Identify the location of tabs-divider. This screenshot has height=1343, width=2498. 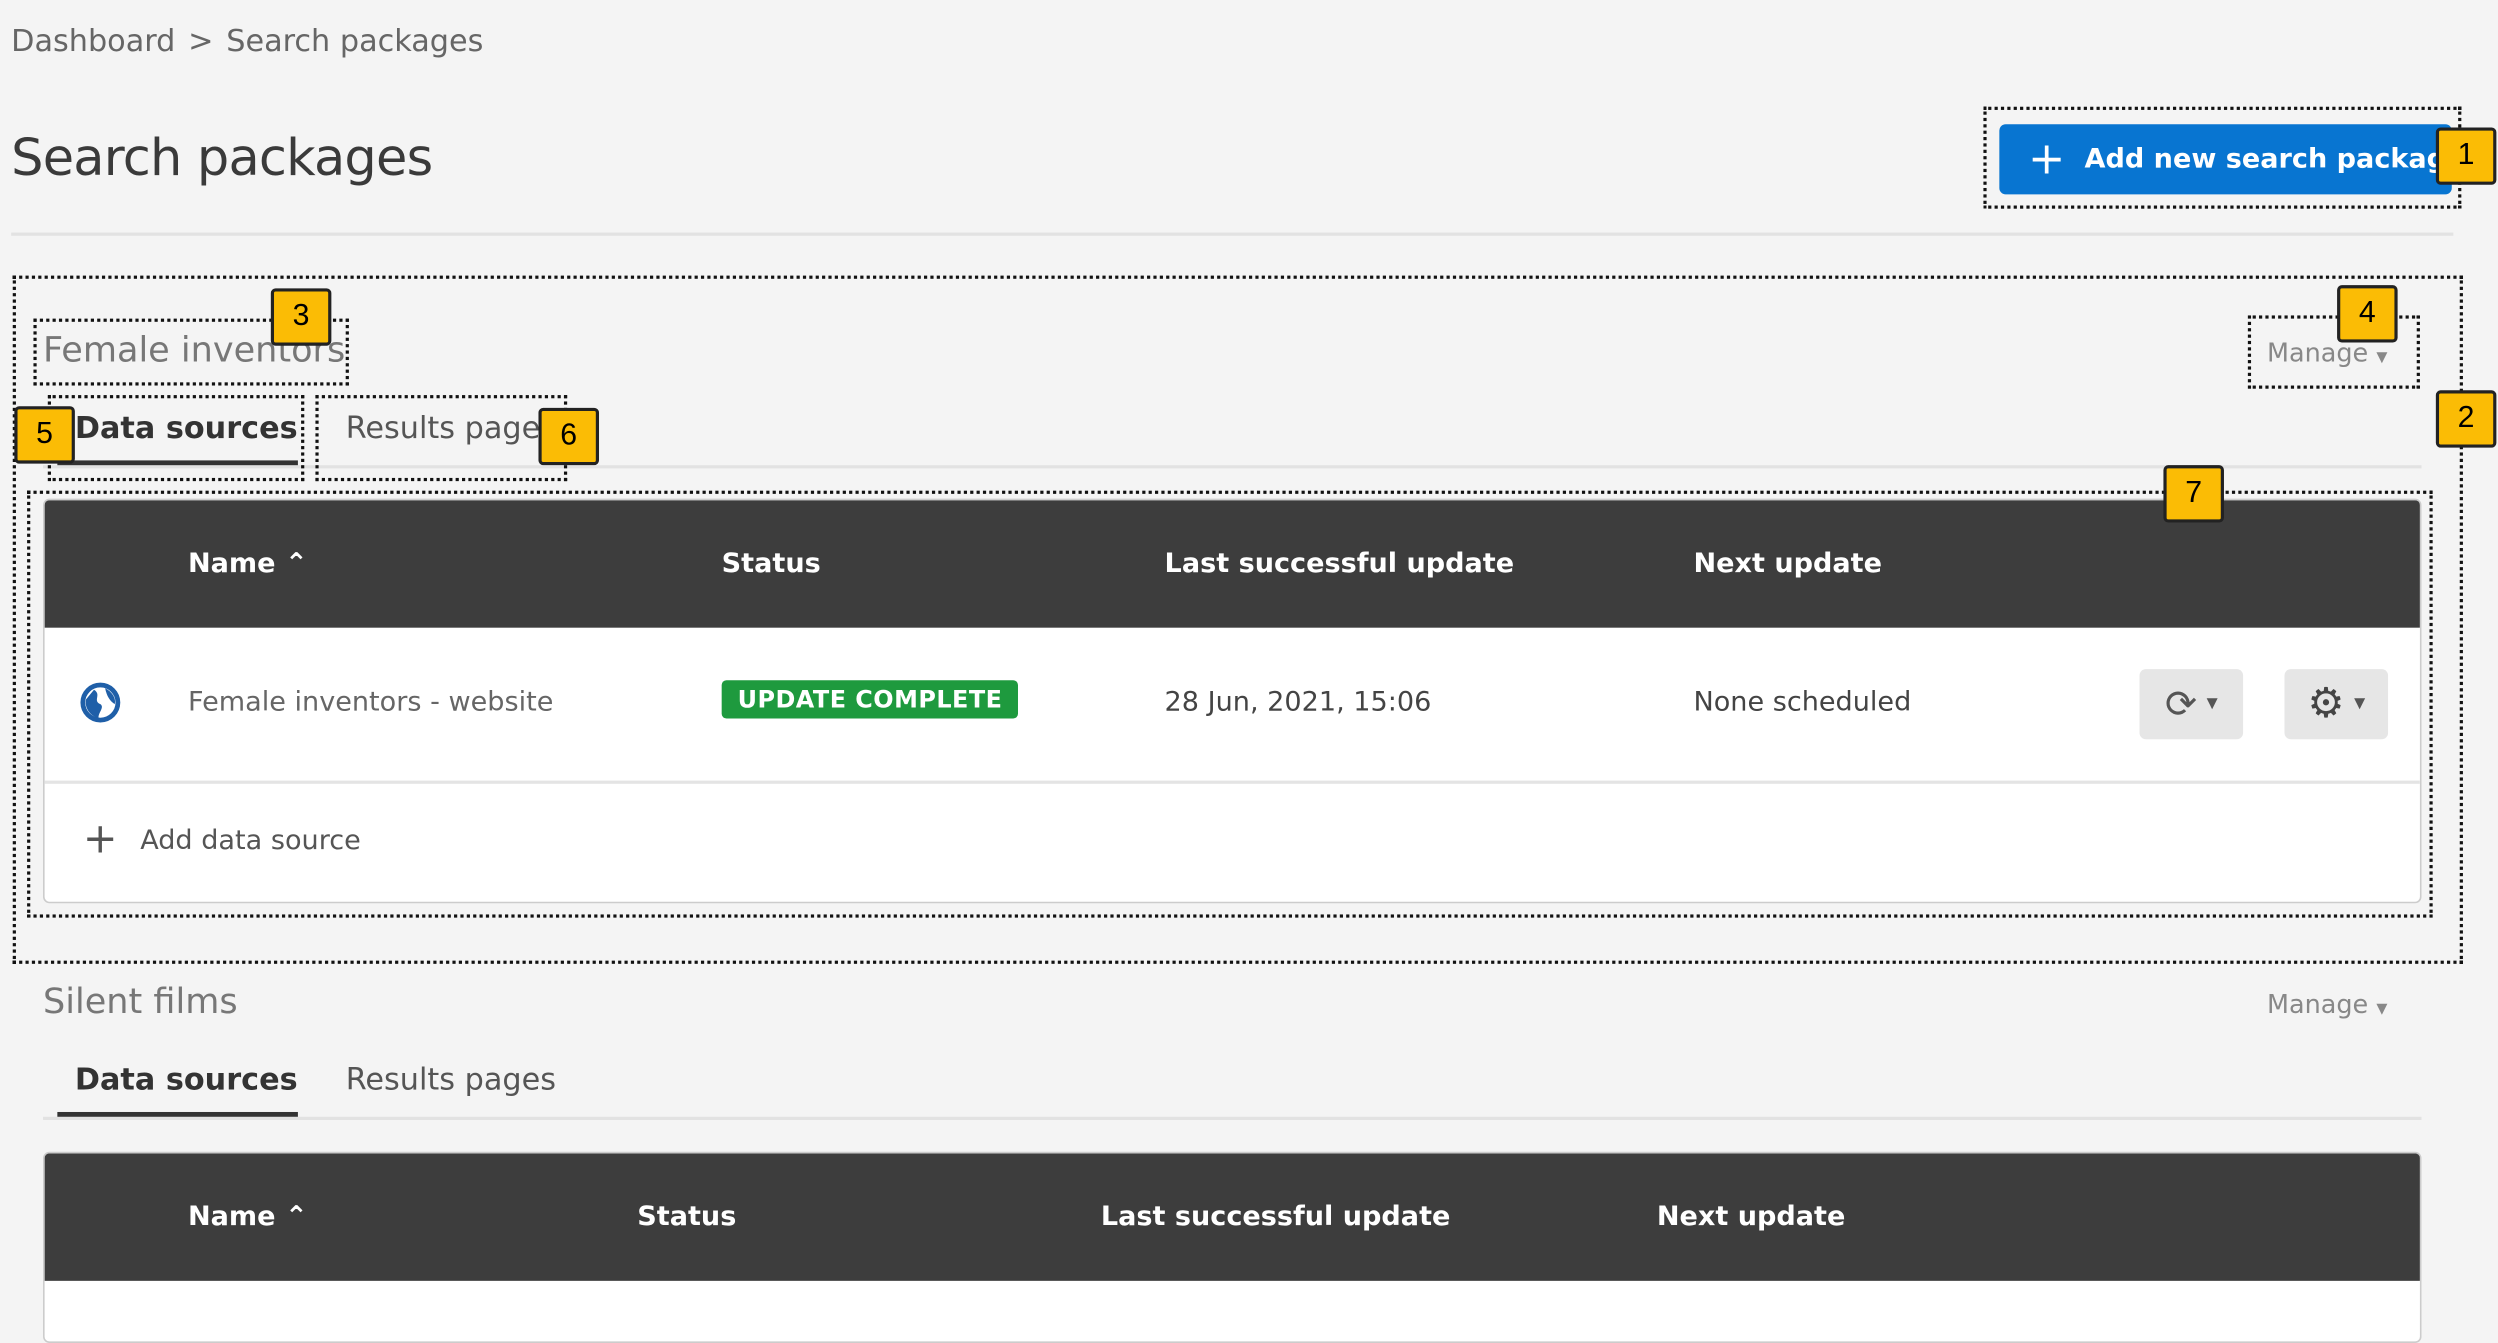
(1232, 1118).